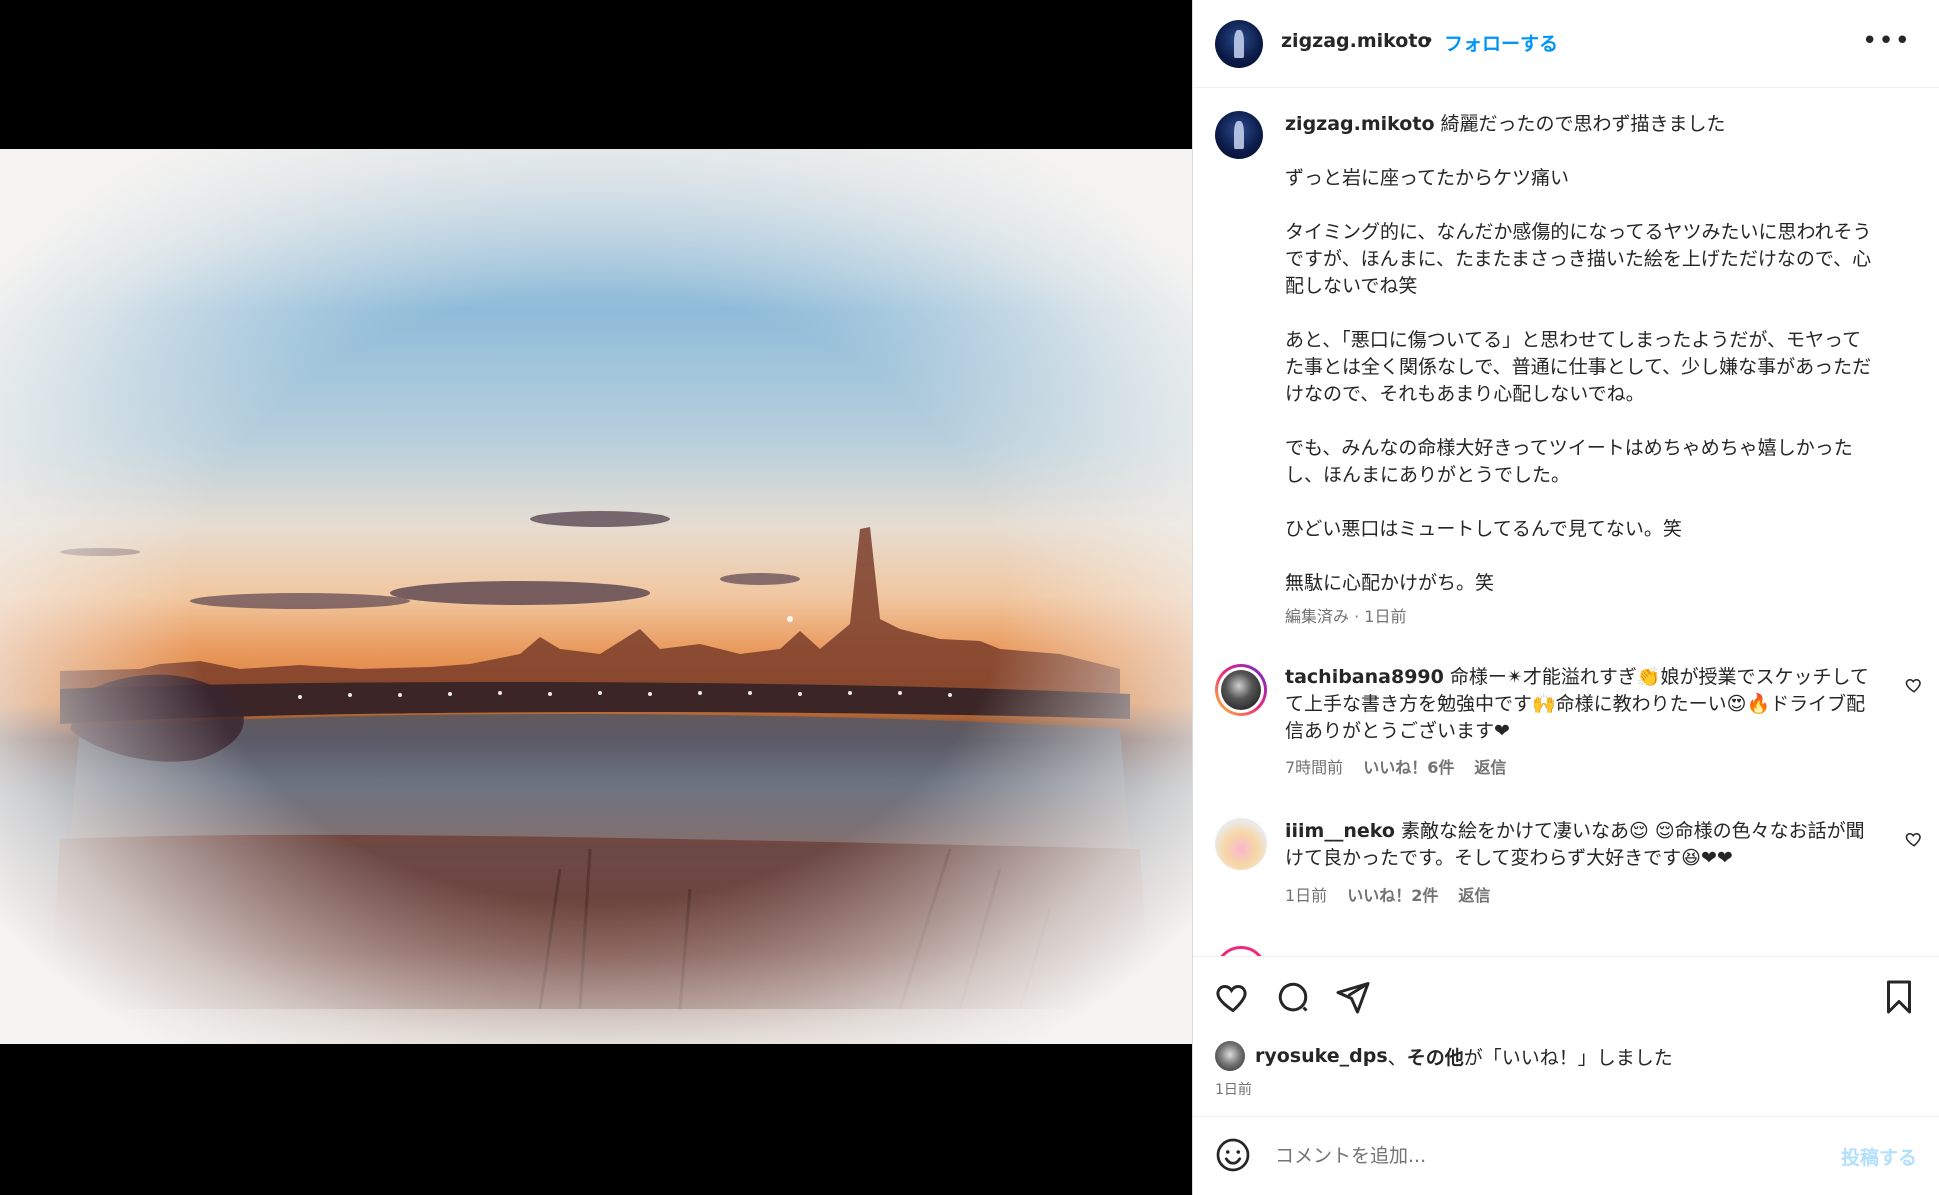 This screenshot has width=1939, height=1195. What do you see at coordinates (1353, 997) in the screenshot?
I see `share-icon` at bounding box center [1353, 997].